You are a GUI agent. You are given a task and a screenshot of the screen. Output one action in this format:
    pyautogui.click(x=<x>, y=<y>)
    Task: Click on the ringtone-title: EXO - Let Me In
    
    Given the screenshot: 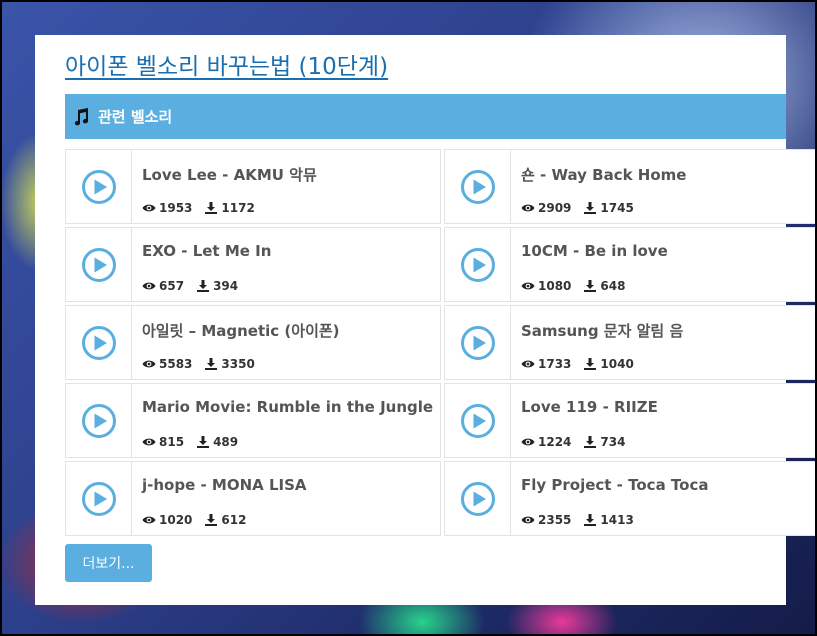 What is the action you would take?
    pyautogui.click(x=206, y=251)
    